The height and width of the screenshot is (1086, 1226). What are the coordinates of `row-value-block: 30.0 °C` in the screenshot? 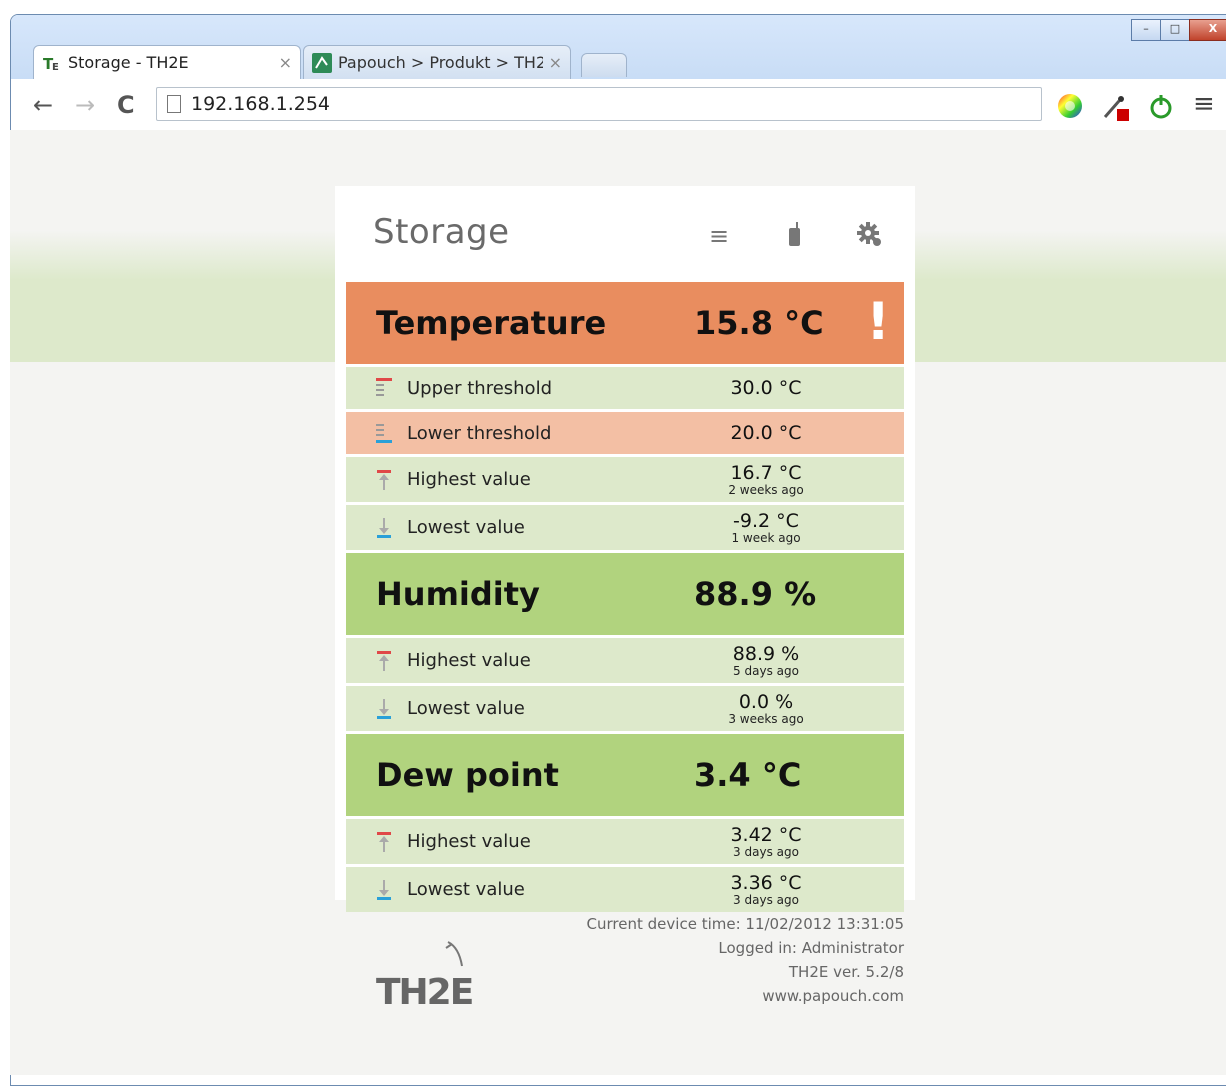 It's located at (766, 388).